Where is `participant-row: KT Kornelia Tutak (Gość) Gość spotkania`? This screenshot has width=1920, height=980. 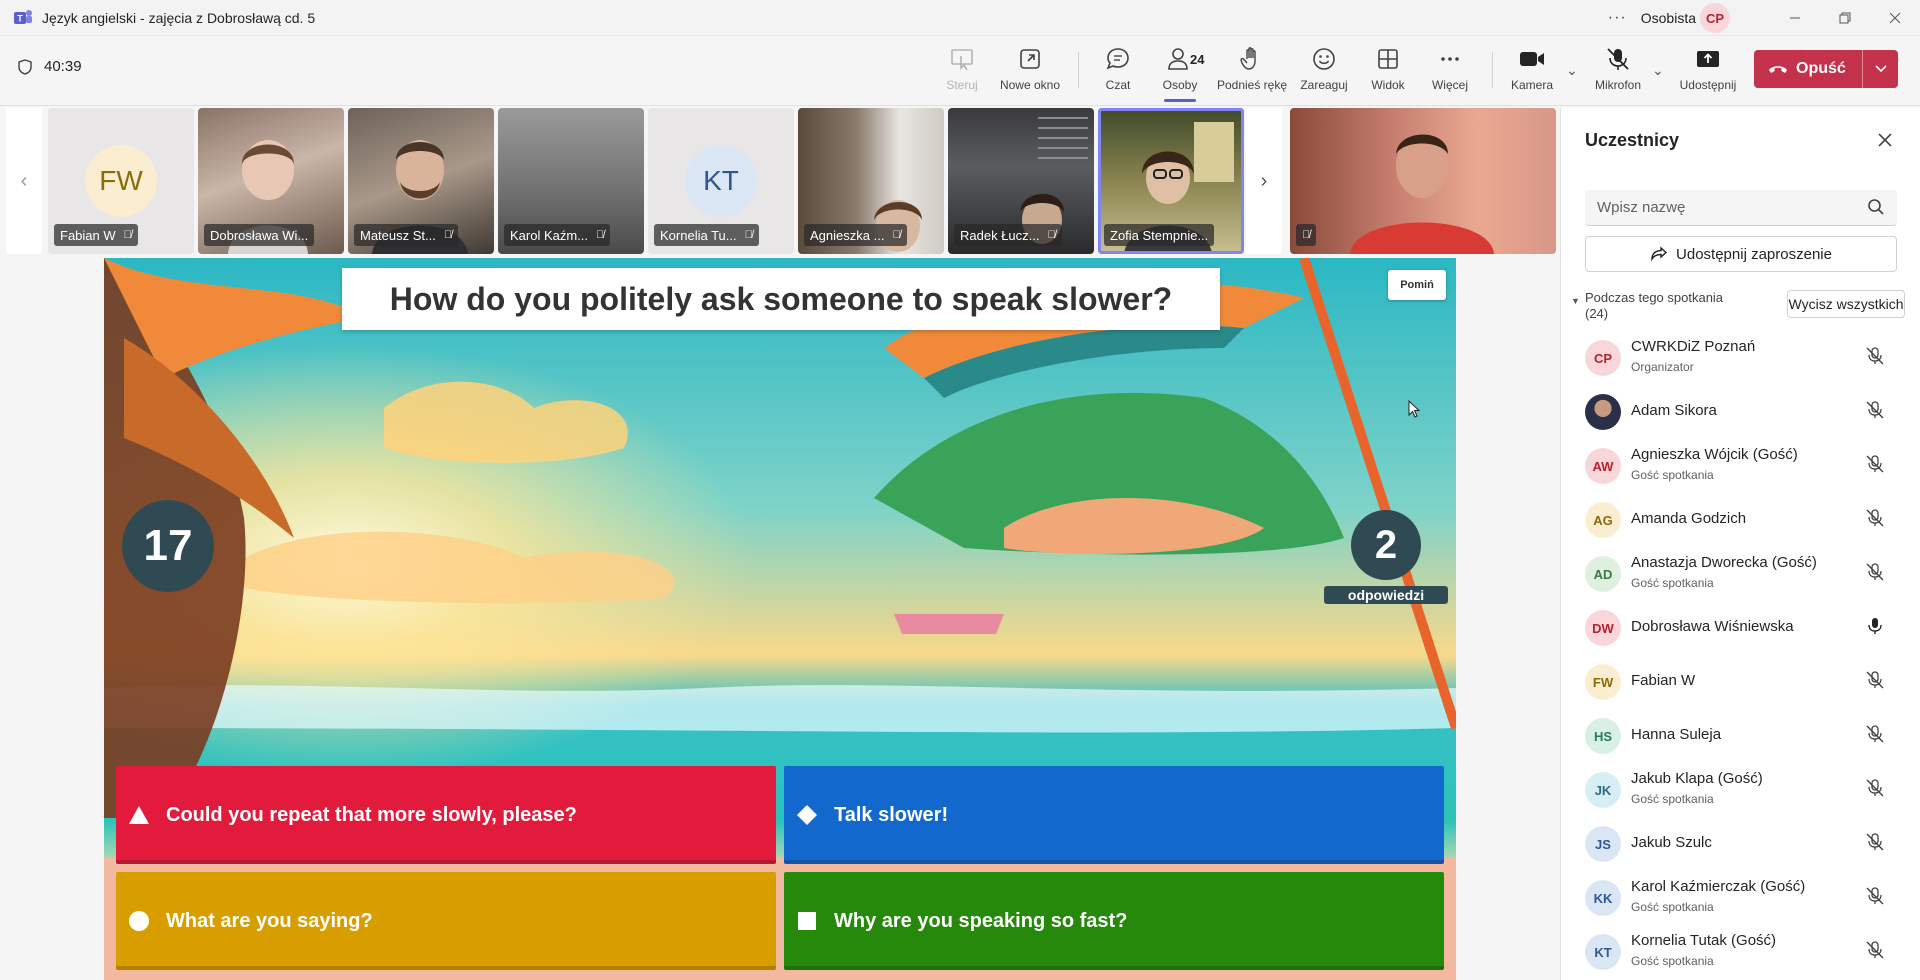 participant-row: KT Kornelia Tutak (Gość) Gość spotkania is located at coordinates (1740, 951).